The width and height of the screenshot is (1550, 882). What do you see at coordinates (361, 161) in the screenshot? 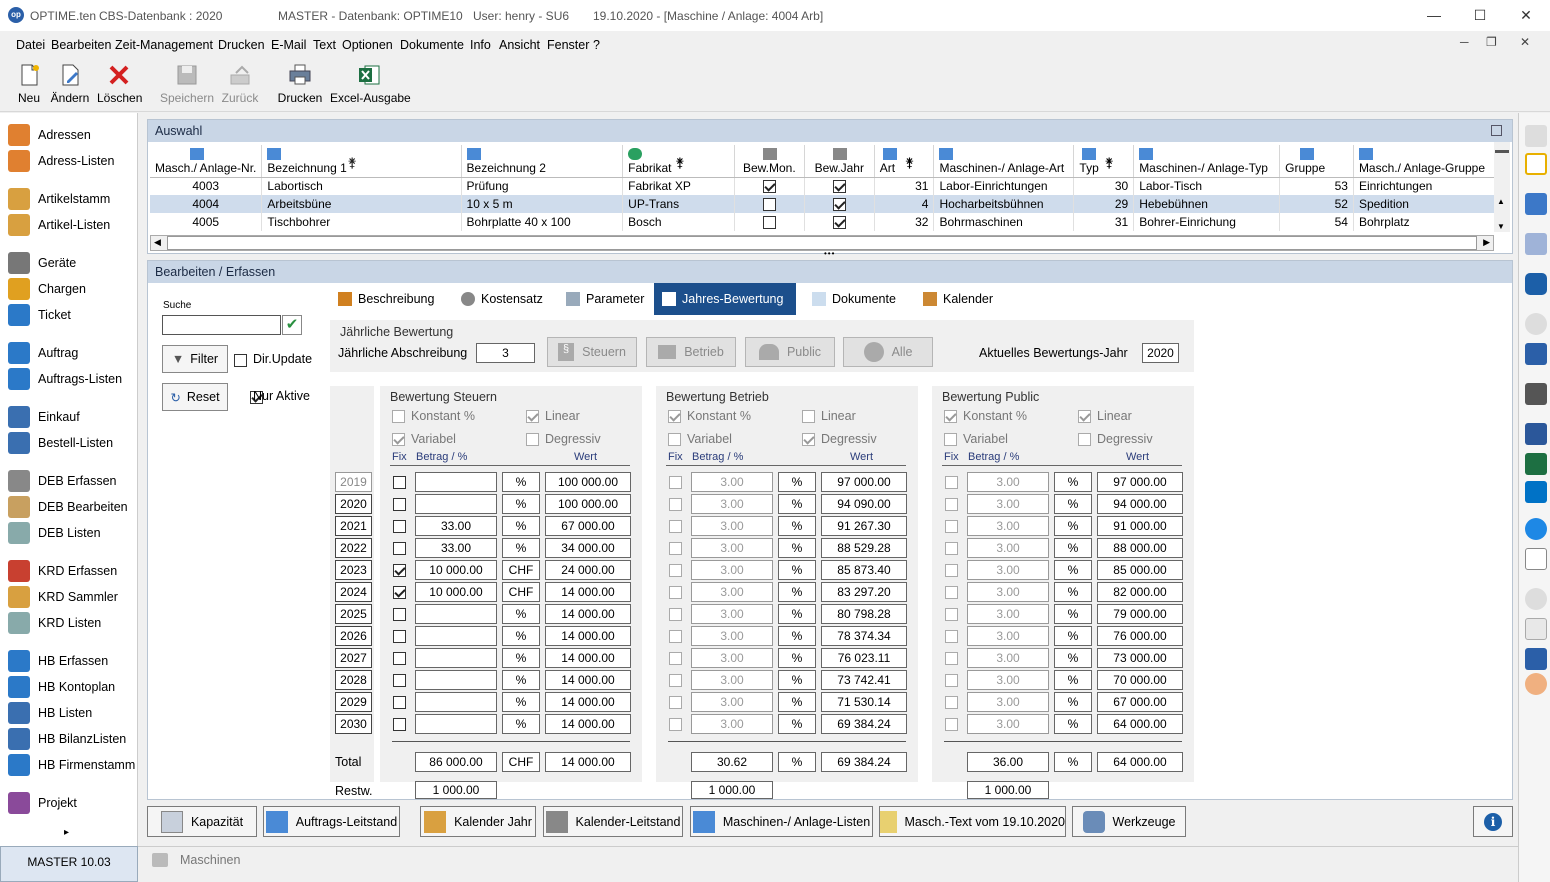
I see `col-bez1: ⚵ Bezeichnung 1` at bounding box center [361, 161].